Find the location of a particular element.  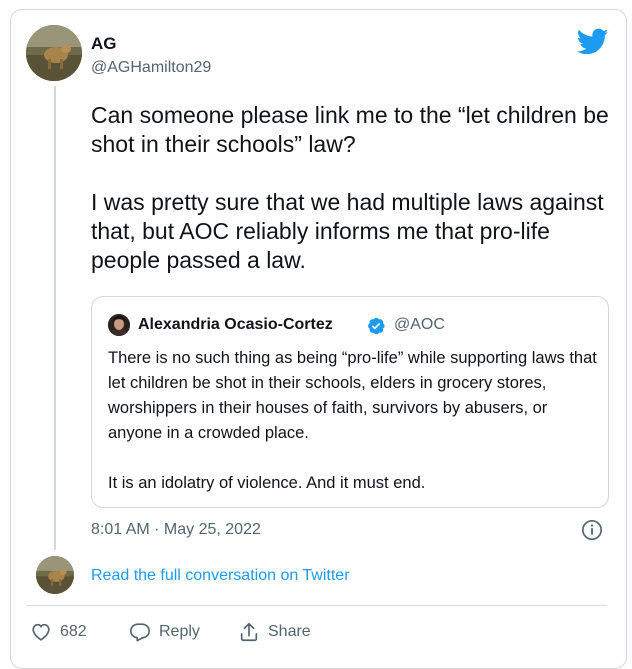

info-icon is located at coordinates (592, 530).